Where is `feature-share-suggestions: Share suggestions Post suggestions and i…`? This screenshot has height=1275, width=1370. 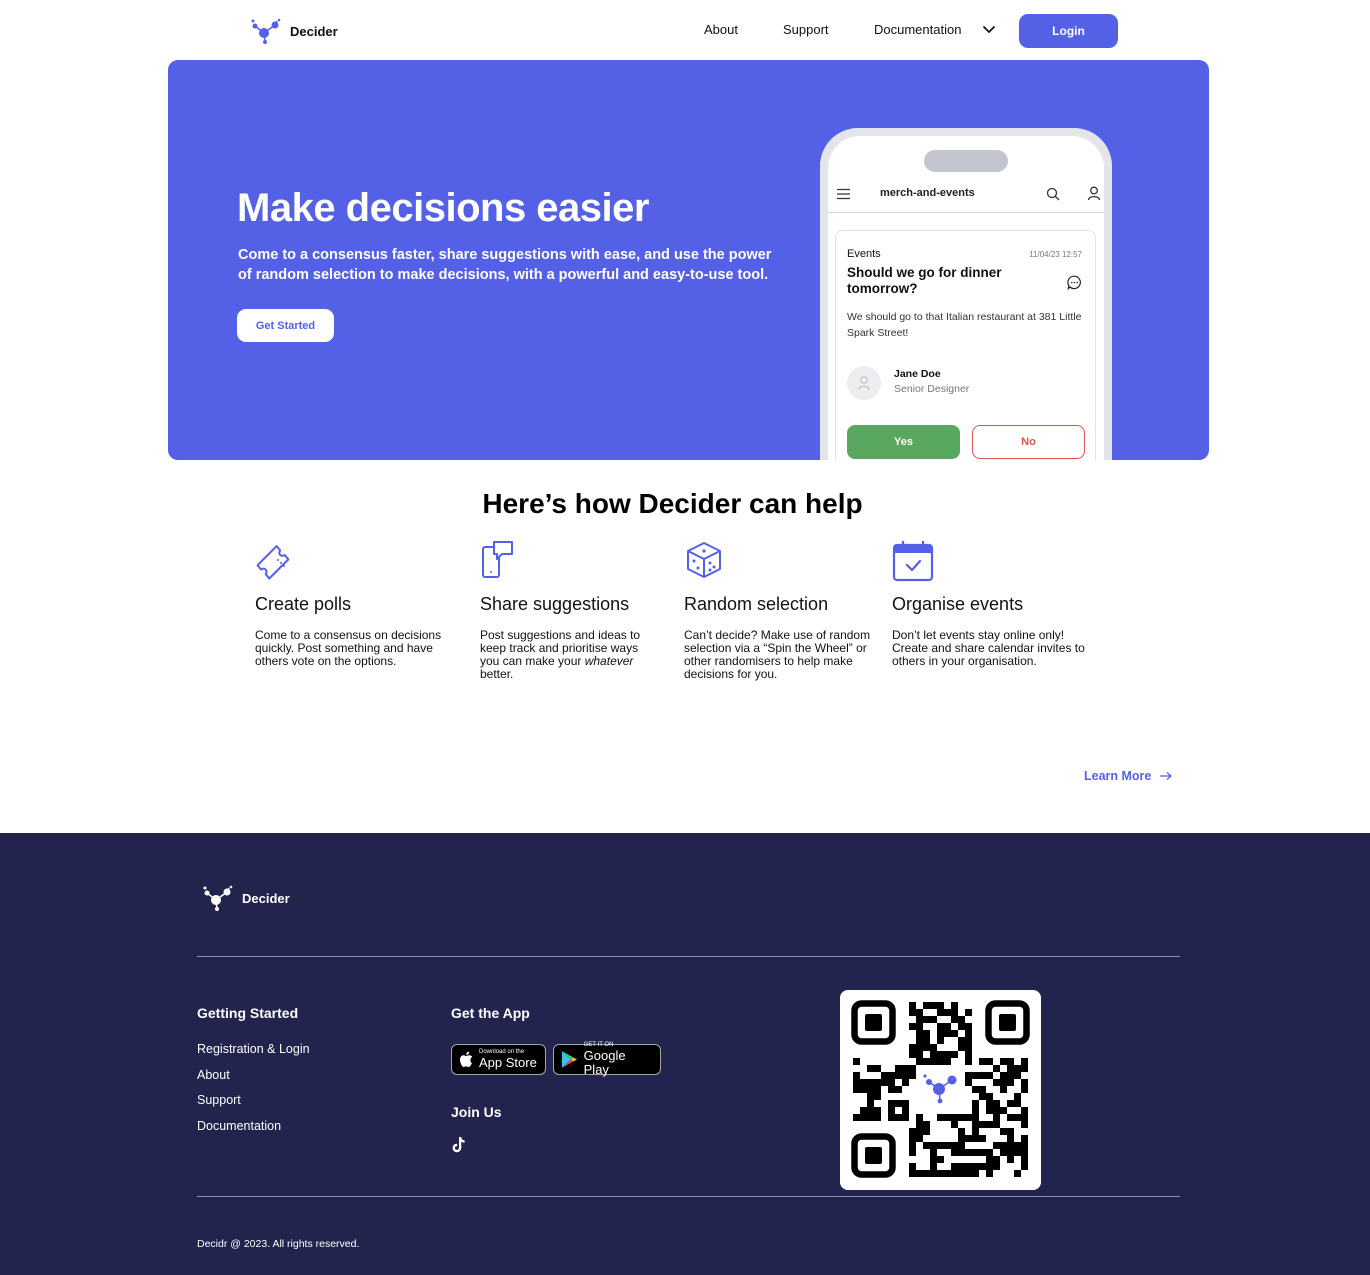 feature-share-suggestions: Share suggestions Post suggestions and i… is located at coordinates (570, 610).